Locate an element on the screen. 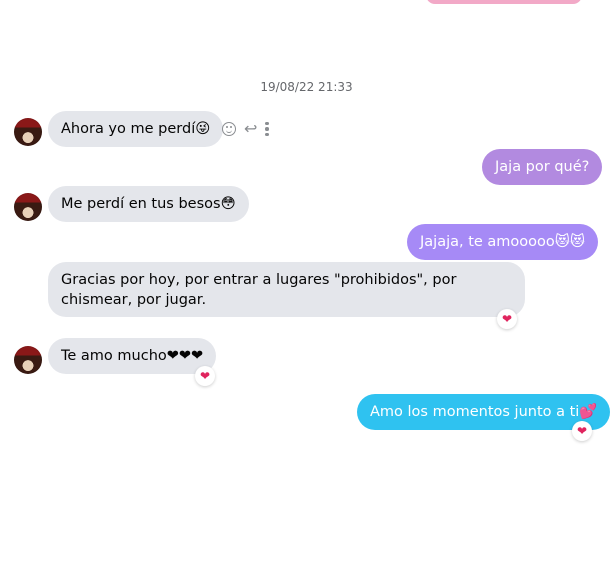 The width and height of the screenshot is (613, 566). message-text: Me perdí en tus besos😳 is located at coordinates (148, 204).